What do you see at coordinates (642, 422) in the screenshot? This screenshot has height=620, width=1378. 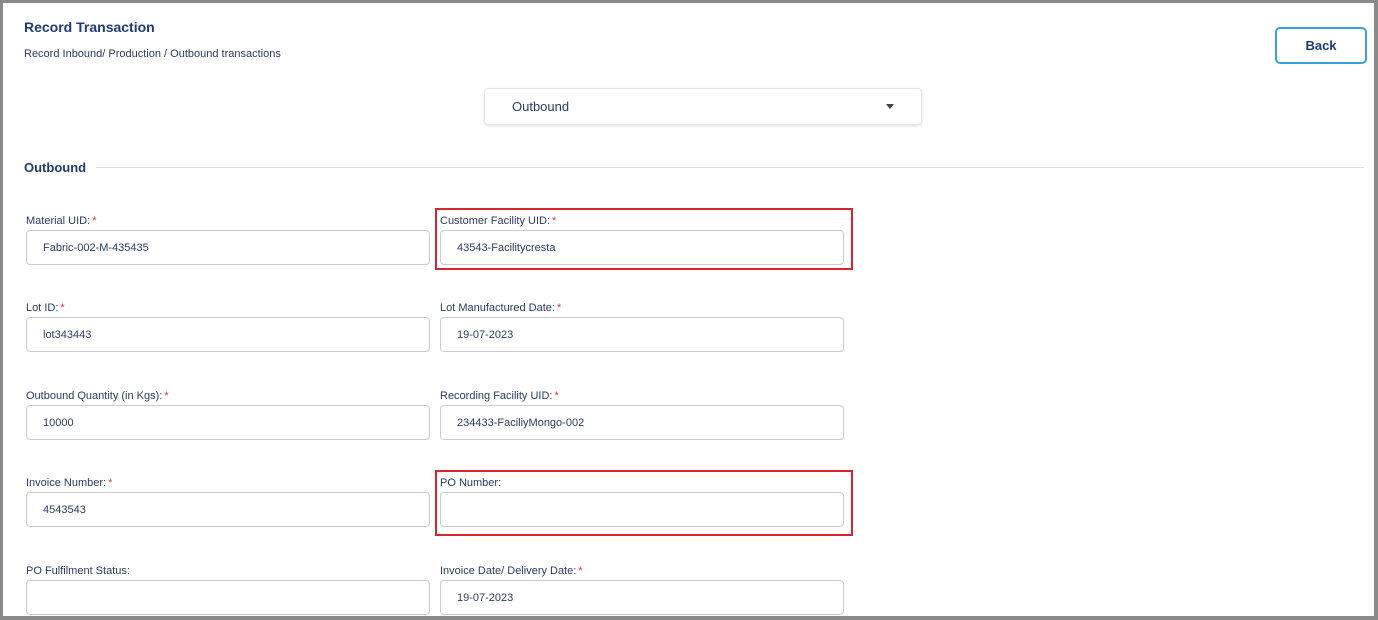 I see `recording-facility-uid-input: 234433-FaciliyMongo-002` at bounding box center [642, 422].